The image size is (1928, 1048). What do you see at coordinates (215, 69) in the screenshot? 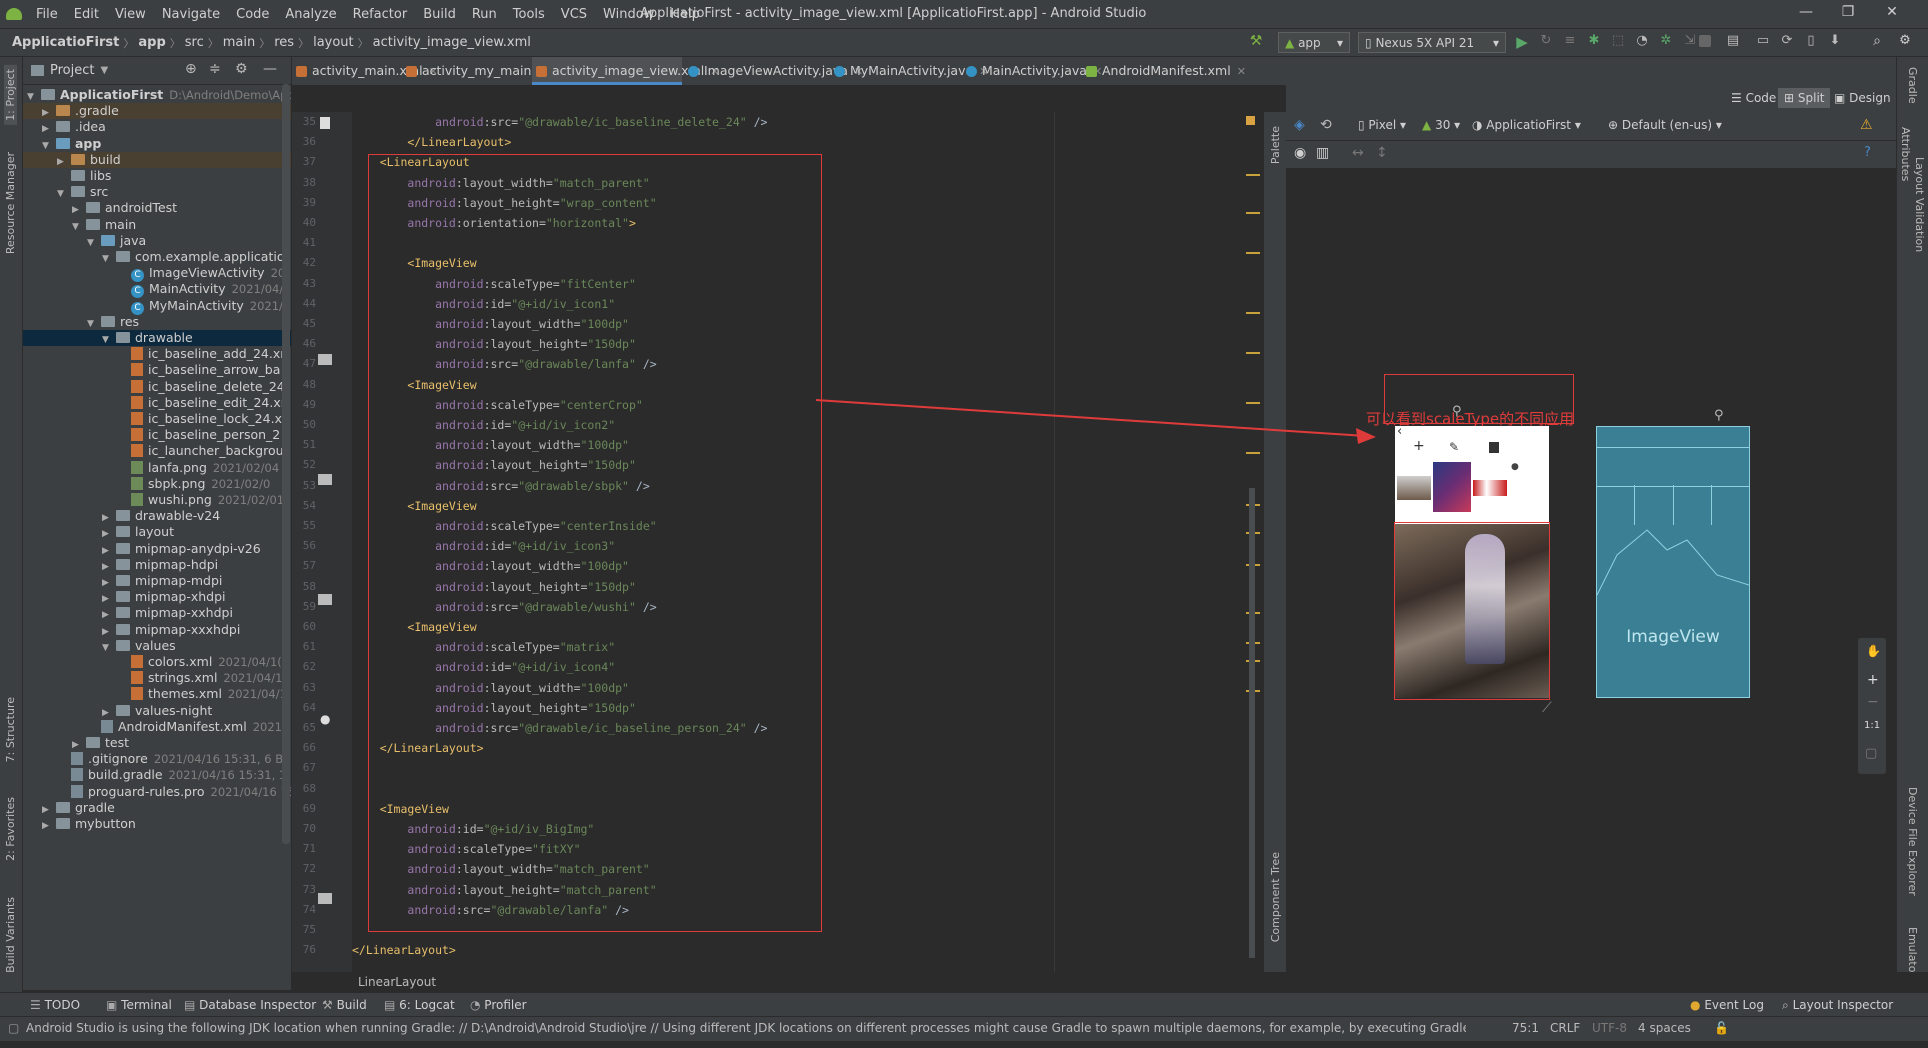
I see `collapse-all-icon: ≑` at bounding box center [215, 69].